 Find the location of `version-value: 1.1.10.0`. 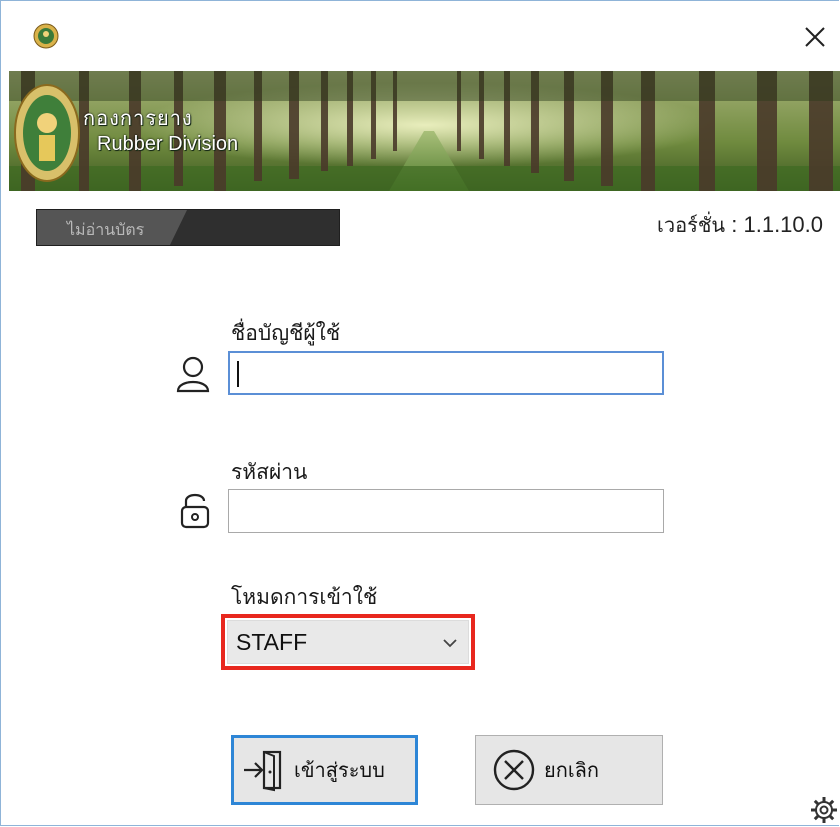

version-value: 1.1.10.0 is located at coordinates (783, 224).